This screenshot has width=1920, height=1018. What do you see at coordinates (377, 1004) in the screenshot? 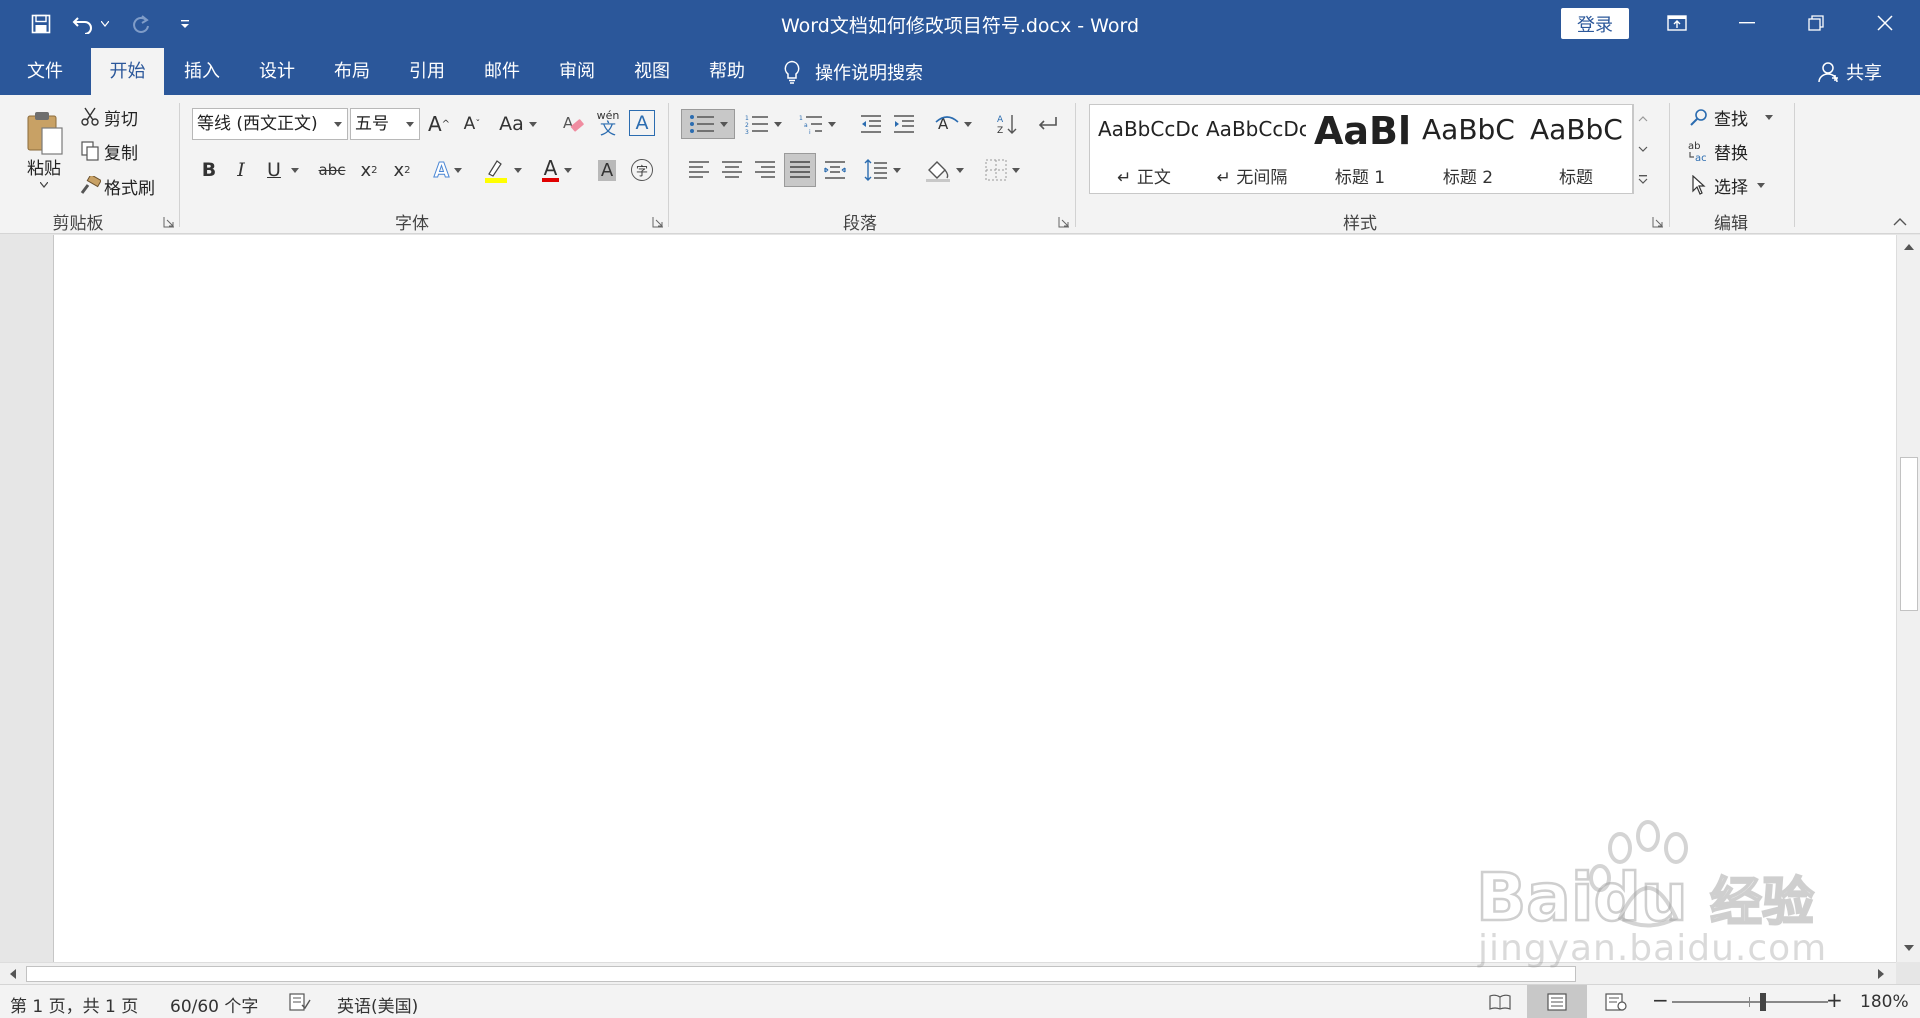
I see `language-indicator: 英语(美国)` at bounding box center [377, 1004].